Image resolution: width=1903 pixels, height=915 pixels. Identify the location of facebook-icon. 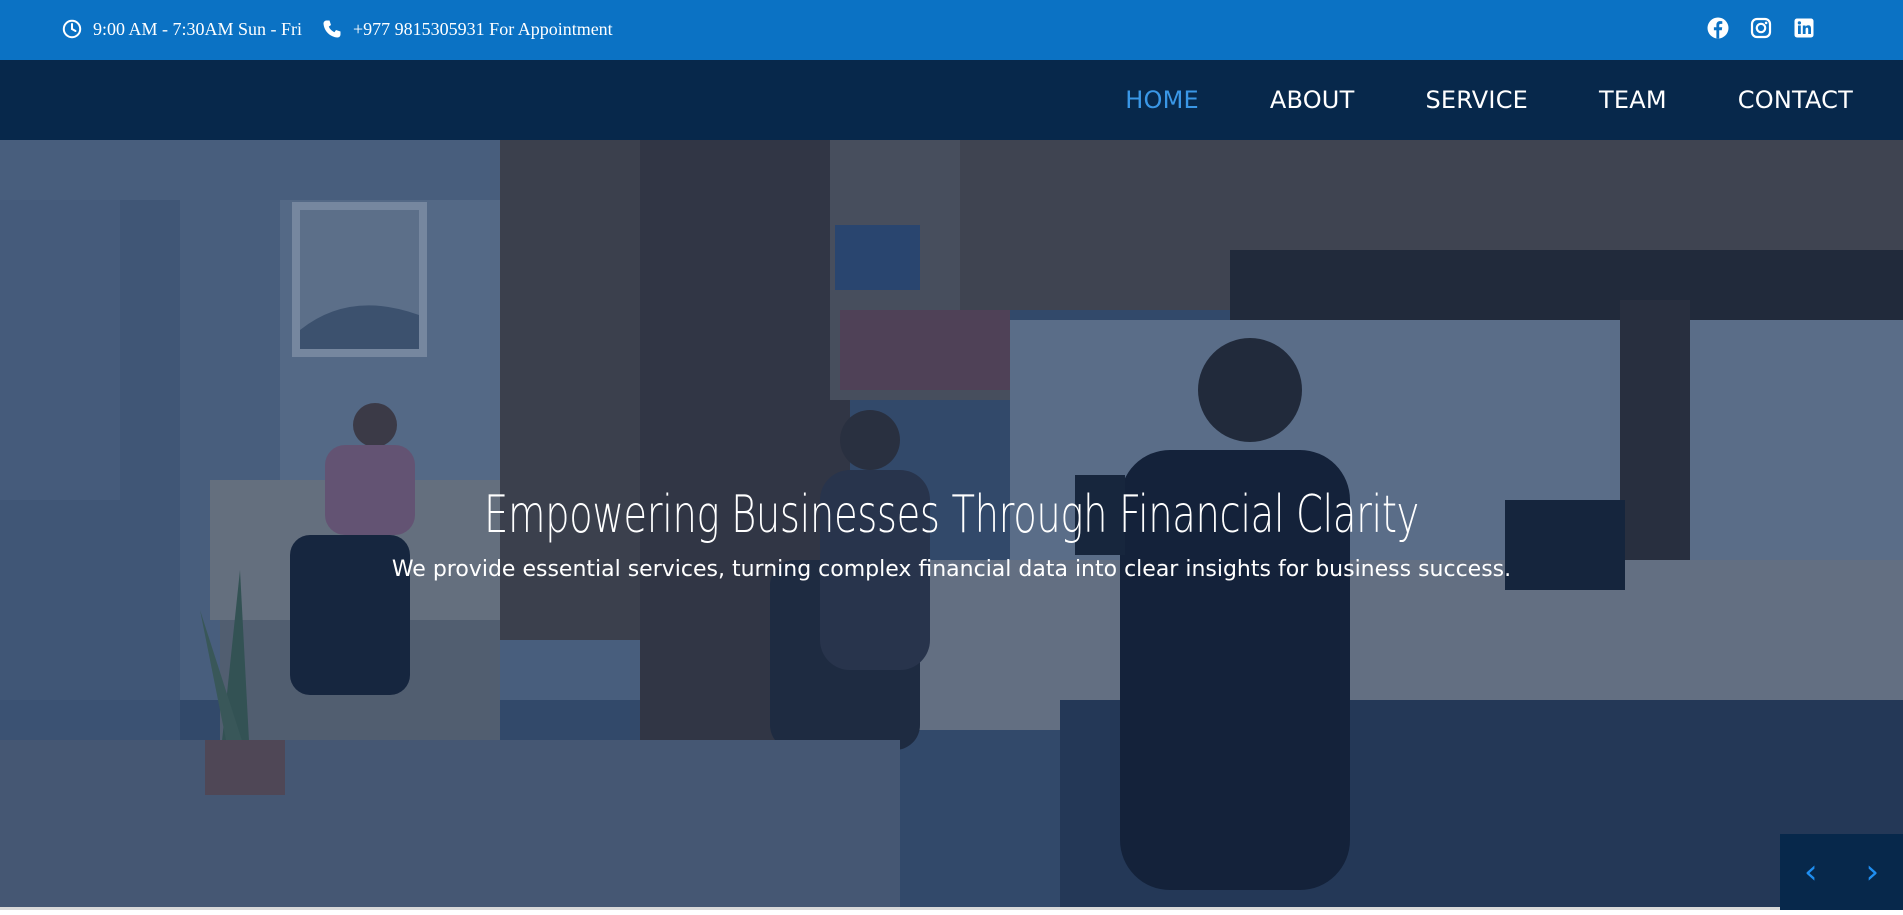
(1718, 28).